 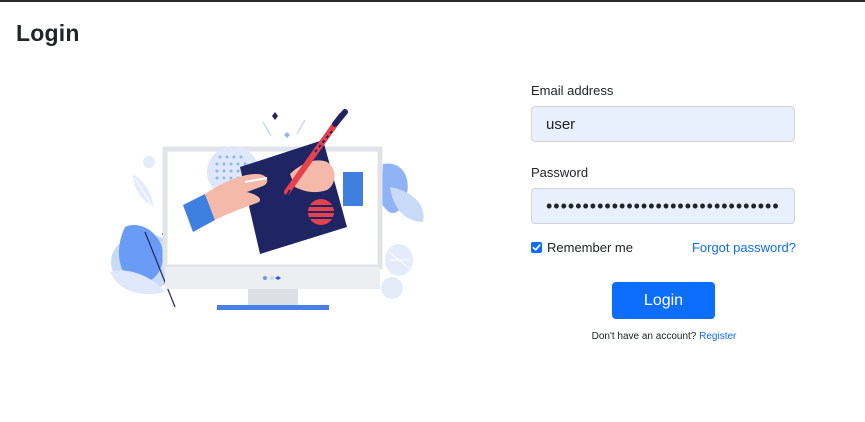 I want to click on remember-me: Remember me, so click(x=582, y=247).